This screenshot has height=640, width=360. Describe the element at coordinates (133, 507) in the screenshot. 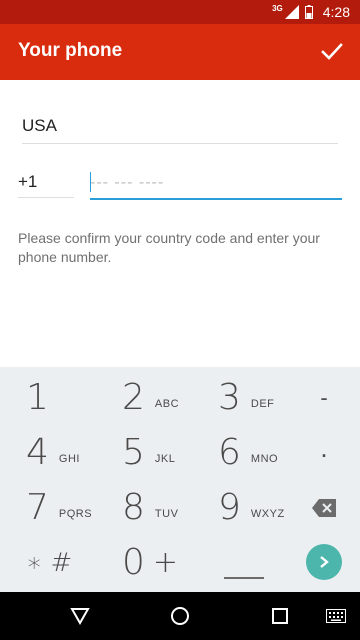

I see `key-digit: 8` at that location.